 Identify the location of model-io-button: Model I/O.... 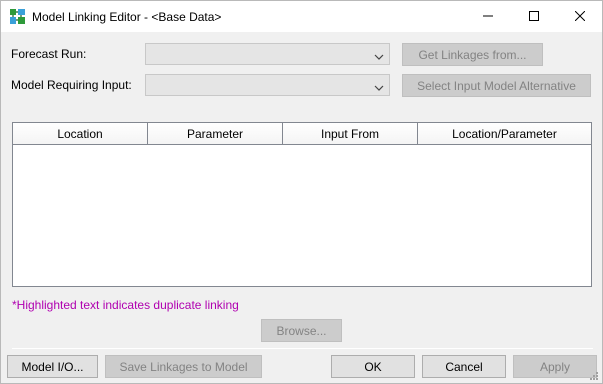
(52, 366).